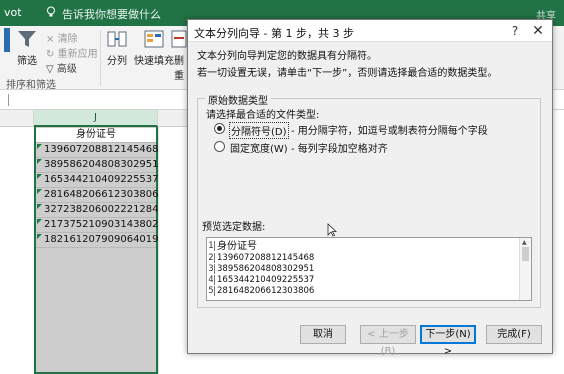 The width and height of the screenshot is (564, 374). Describe the element at coordinates (96, 118) in the screenshot. I see `column-header-selected: J` at that location.